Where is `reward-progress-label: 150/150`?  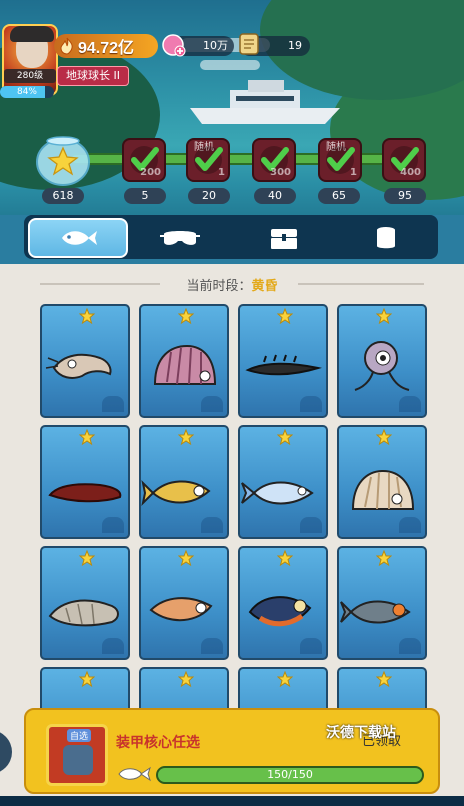 reward-progress-label: 150/150 is located at coordinates (290, 774).